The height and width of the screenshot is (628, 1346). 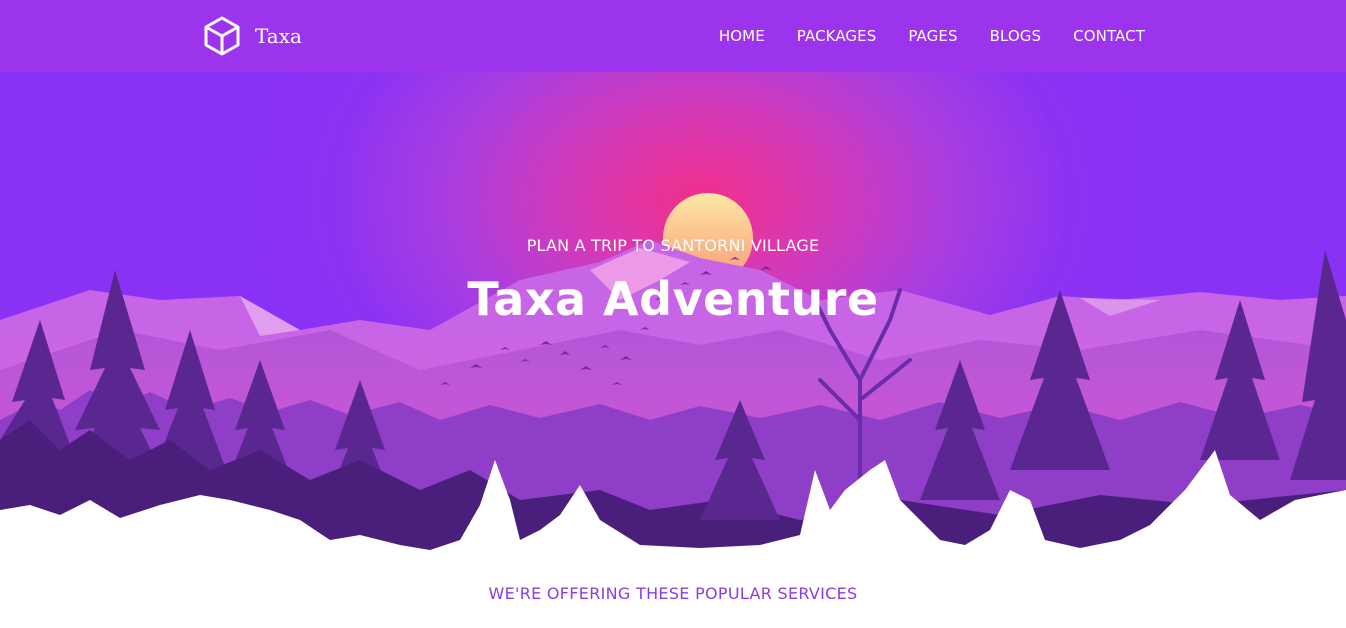 What do you see at coordinates (673, 36) in the screenshot?
I see `top-navbar: Taxa HOME PACKAGES PAGES BLOGS CONTACT` at bounding box center [673, 36].